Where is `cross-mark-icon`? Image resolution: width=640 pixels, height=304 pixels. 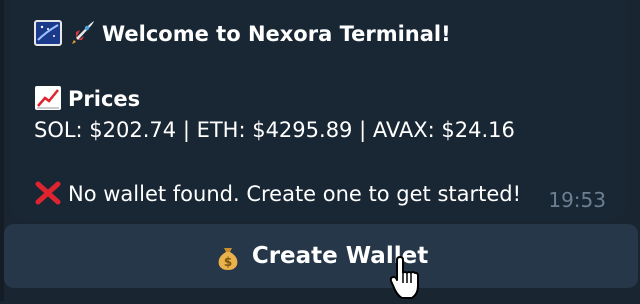 cross-mark-icon is located at coordinates (48, 193).